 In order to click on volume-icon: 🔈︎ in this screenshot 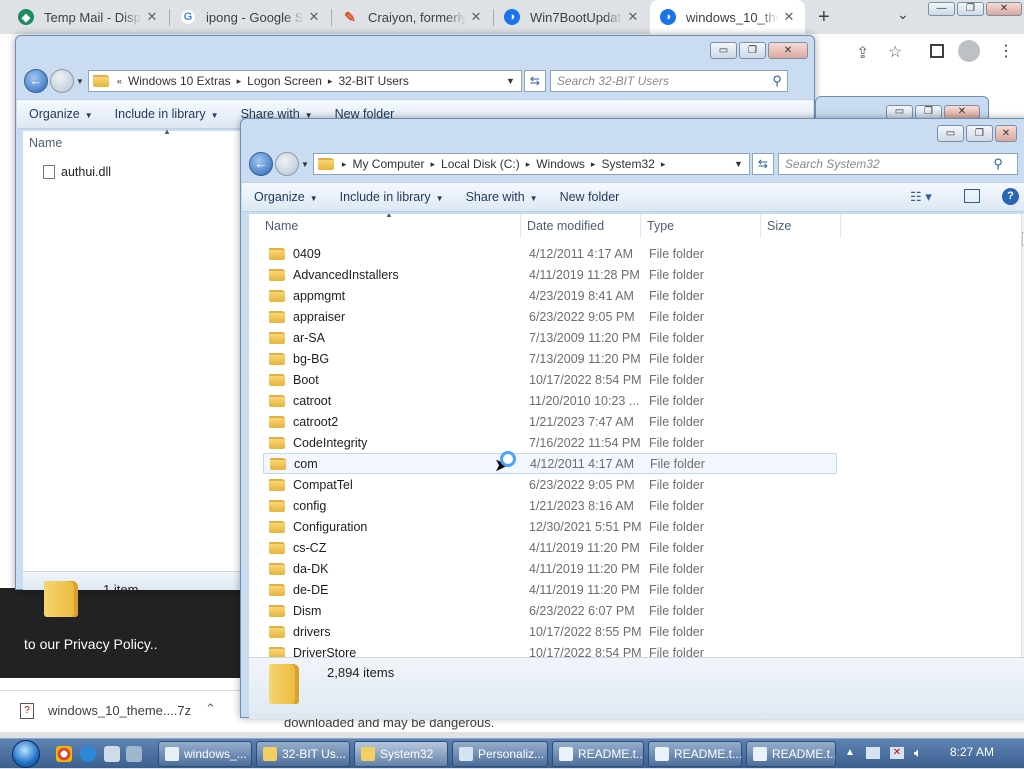, I will do `click(918, 753)`.